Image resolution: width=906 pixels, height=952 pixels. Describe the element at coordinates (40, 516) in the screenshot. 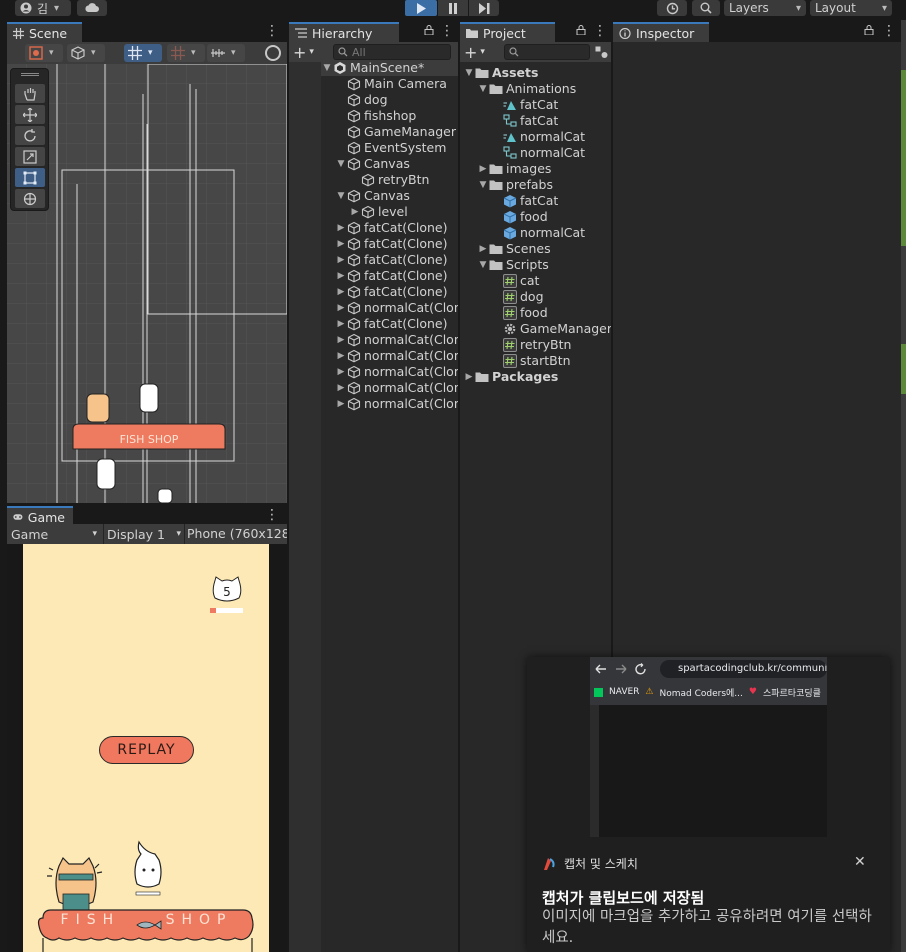

I see `tab-game: Game` at that location.